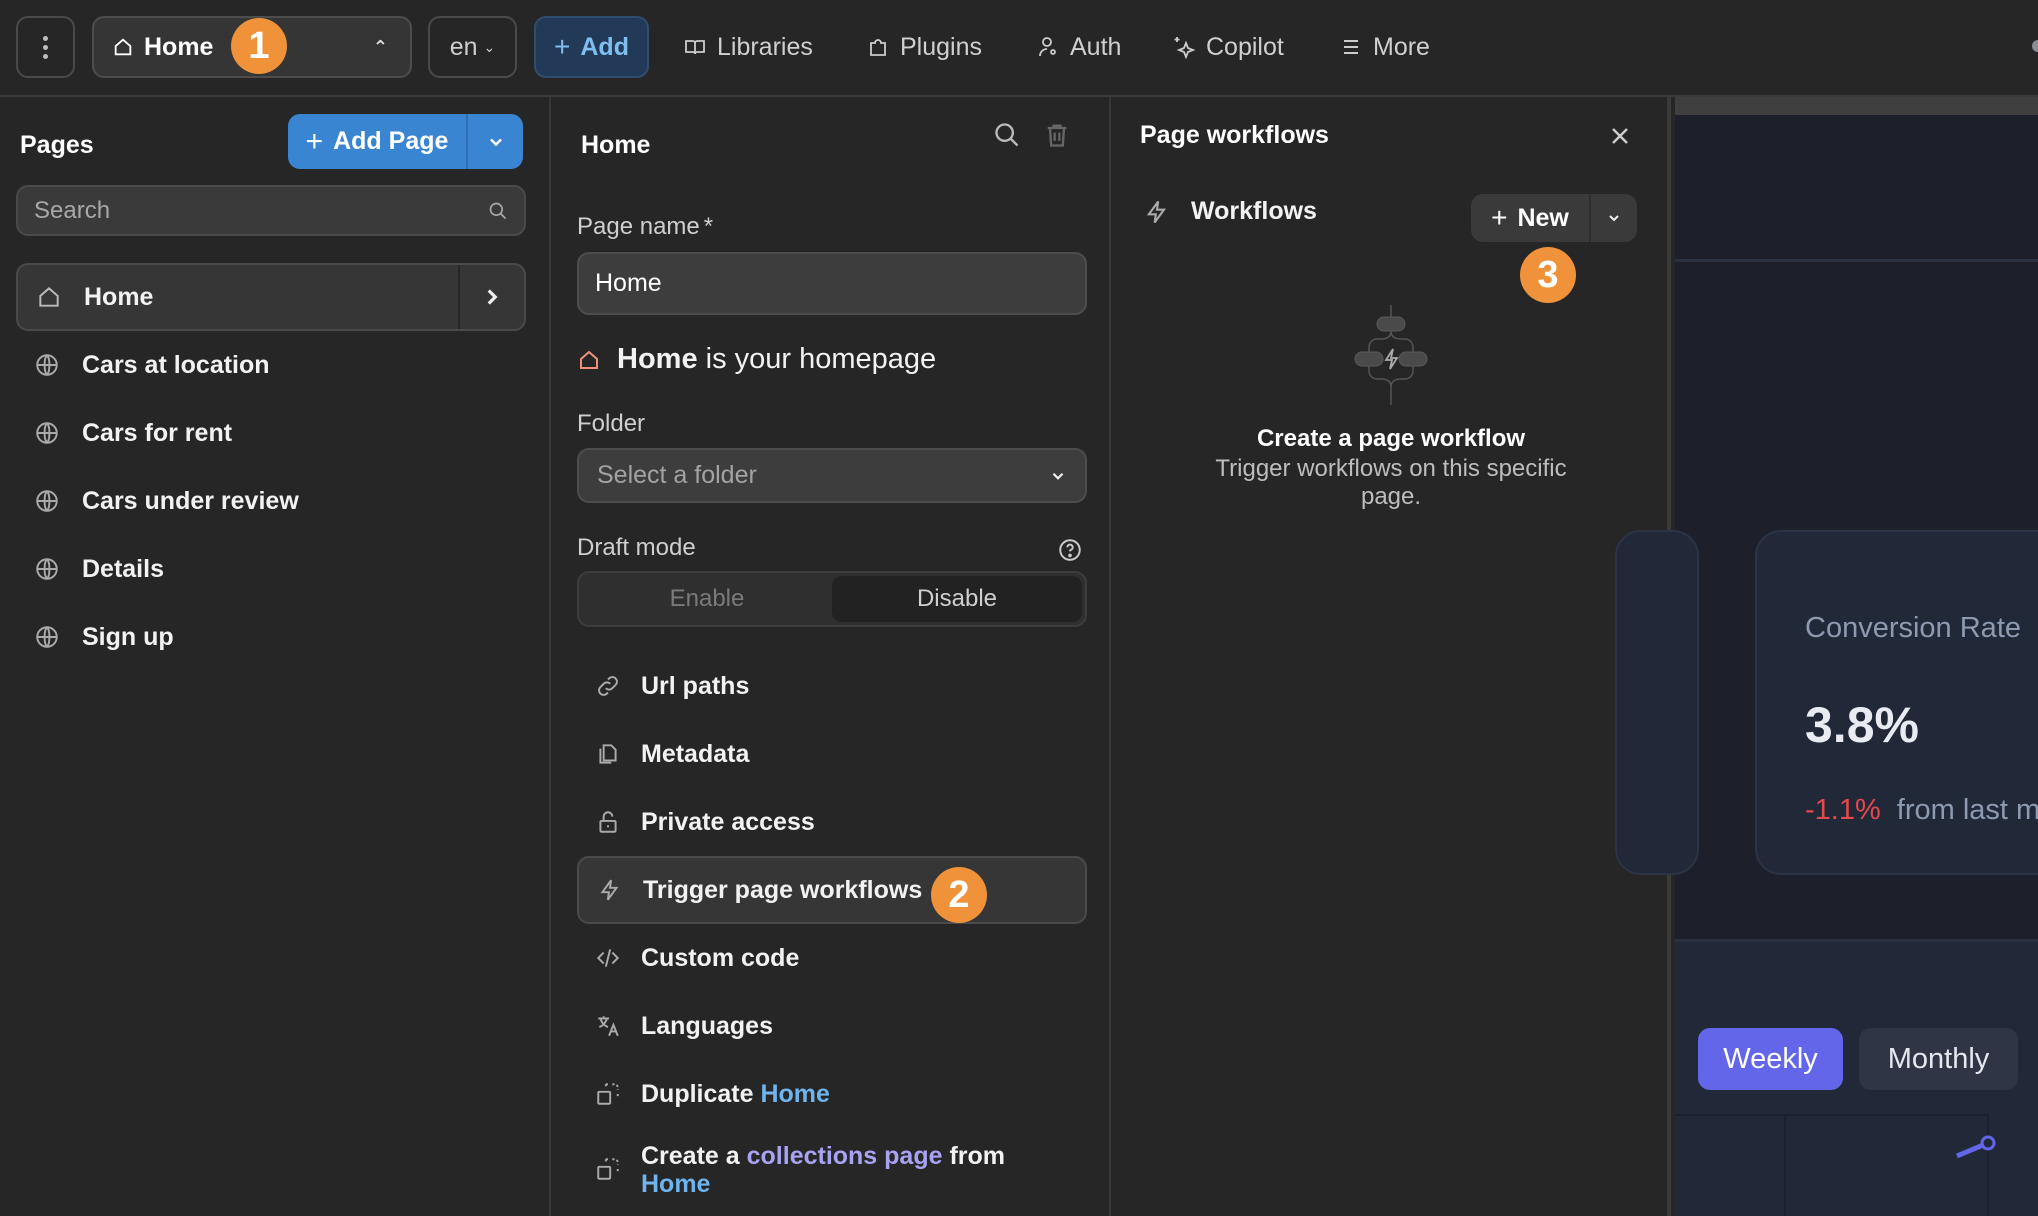  Describe the element at coordinates (271, 297) in the screenshot. I see `page-item-home: Home` at that location.